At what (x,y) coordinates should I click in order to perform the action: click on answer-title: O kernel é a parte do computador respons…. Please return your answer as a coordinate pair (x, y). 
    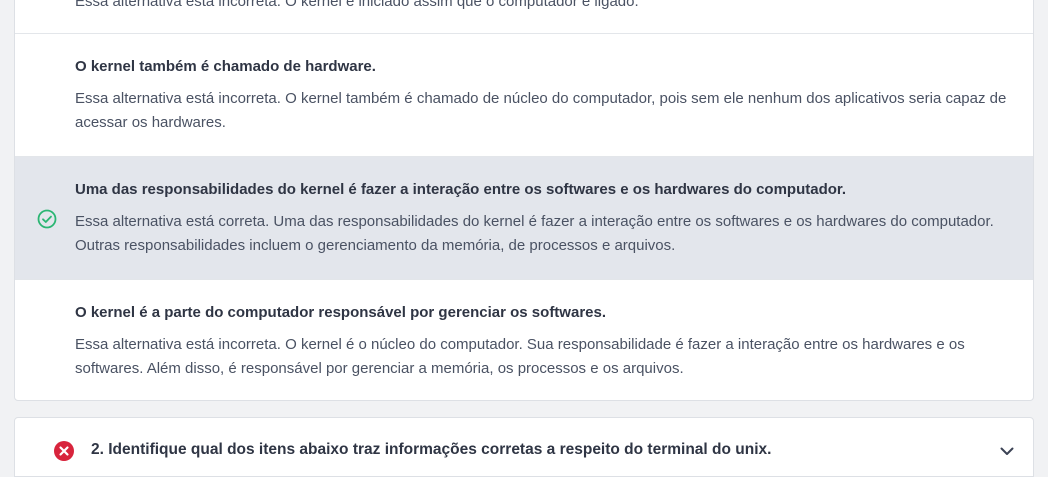
    Looking at the image, I should click on (341, 312).